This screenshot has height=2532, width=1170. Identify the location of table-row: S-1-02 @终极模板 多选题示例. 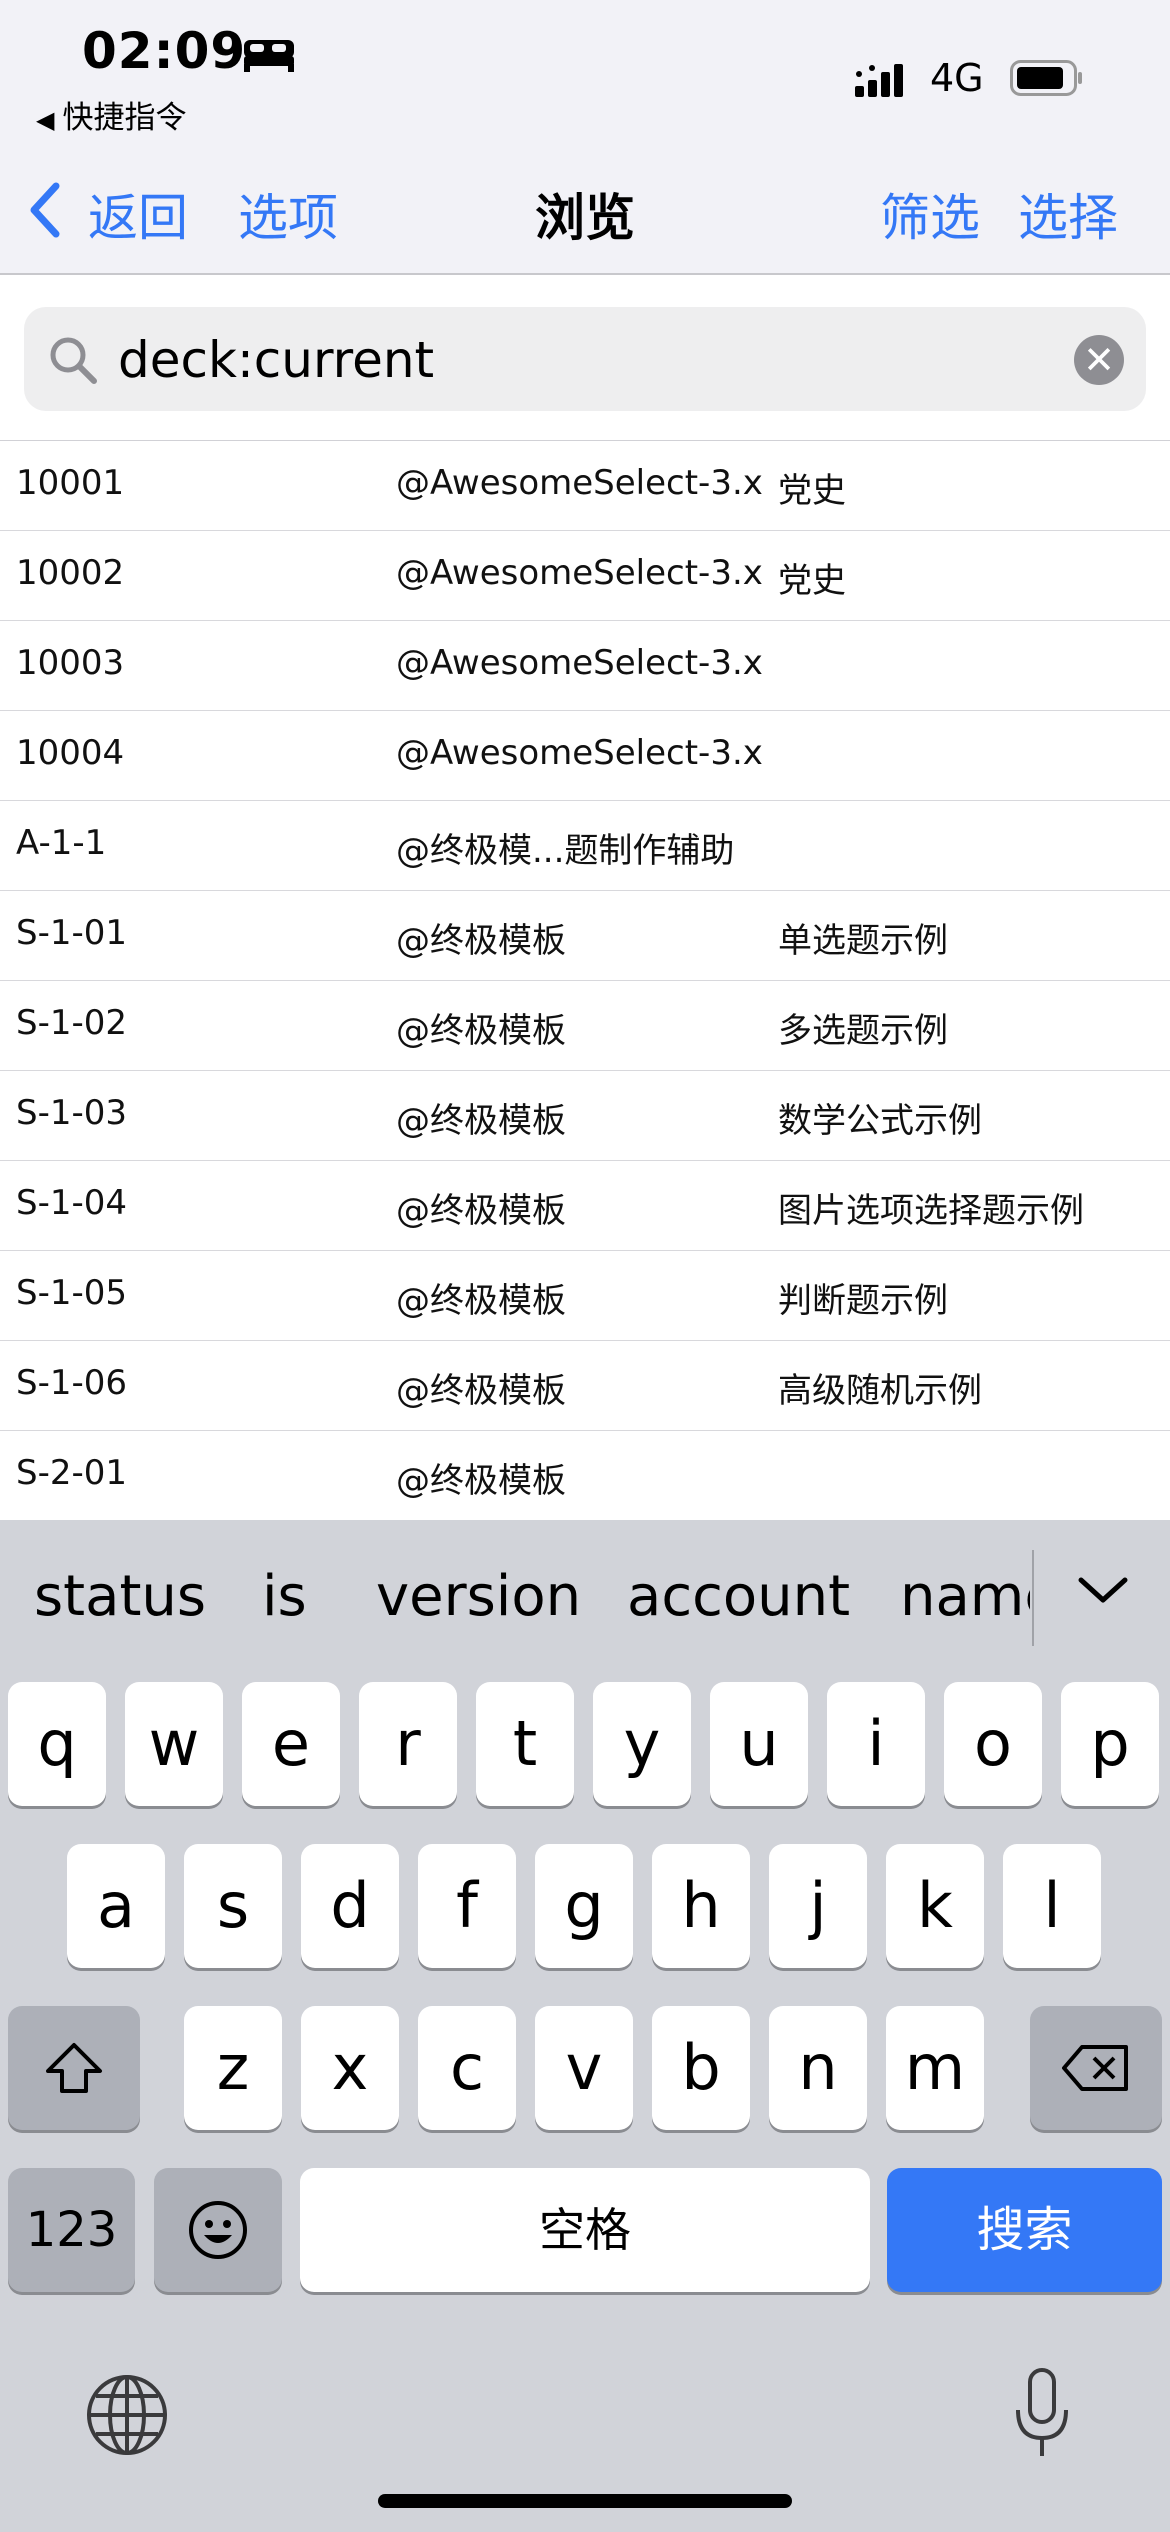
(585, 1026).